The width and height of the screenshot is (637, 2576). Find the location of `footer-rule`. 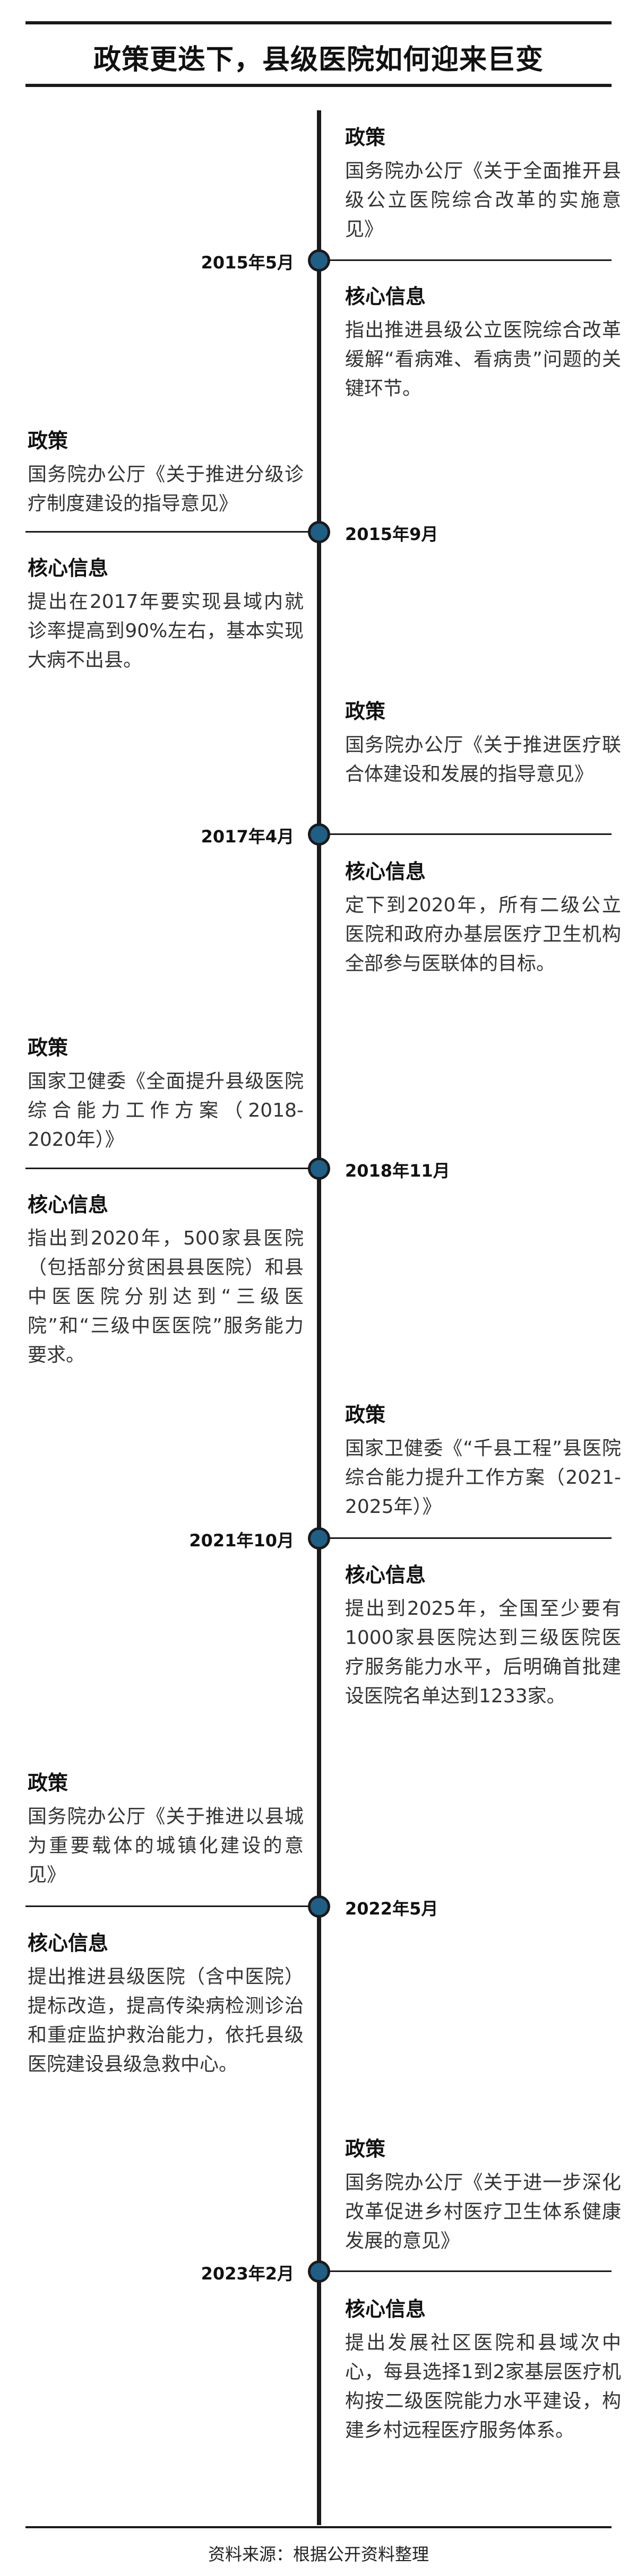

footer-rule is located at coordinates (318, 2527).